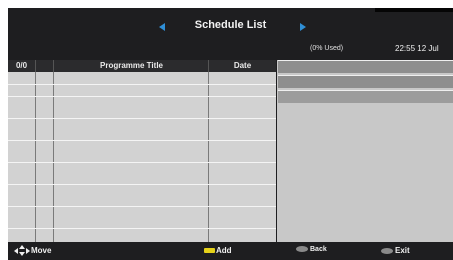 This screenshot has height=260, width=453. I want to click on yellow-key-icon, so click(209, 251).